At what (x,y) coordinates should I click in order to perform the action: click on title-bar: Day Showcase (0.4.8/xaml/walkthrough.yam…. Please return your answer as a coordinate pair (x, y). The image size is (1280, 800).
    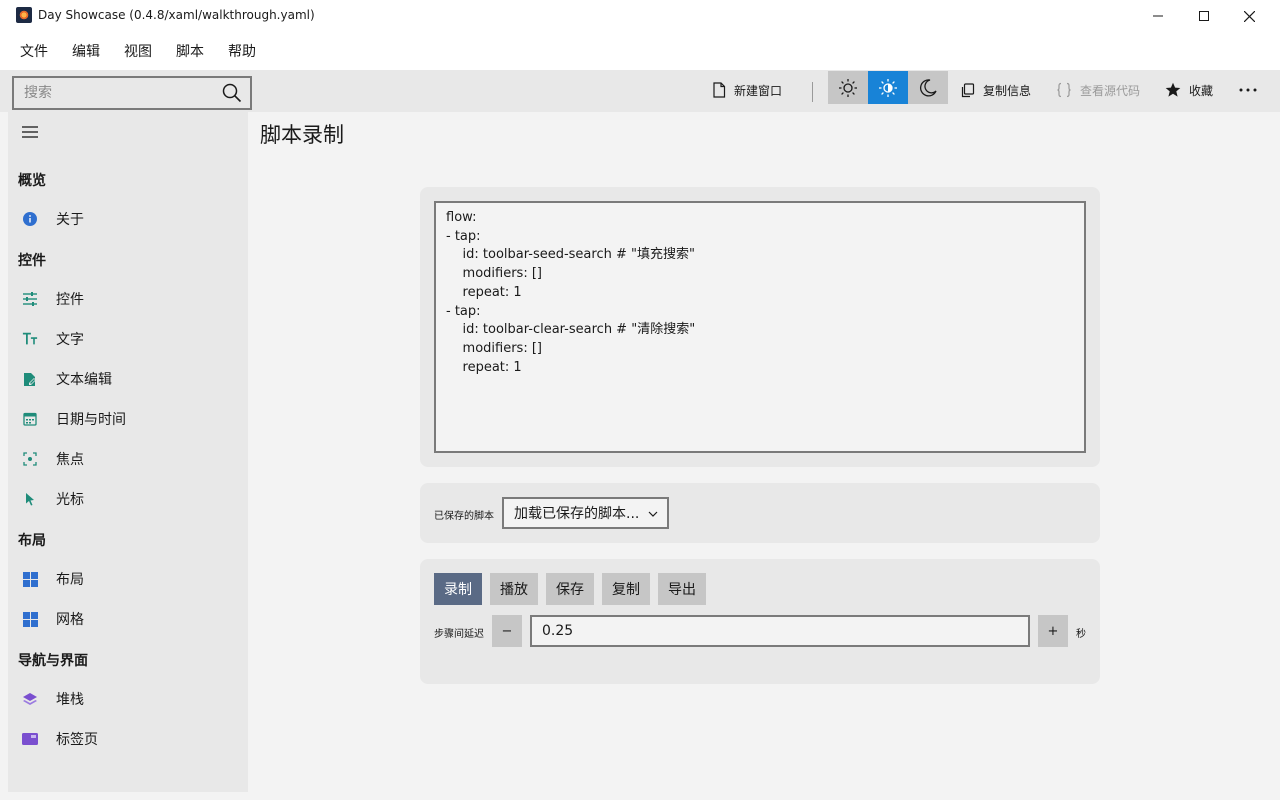
    Looking at the image, I should click on (640, 16).